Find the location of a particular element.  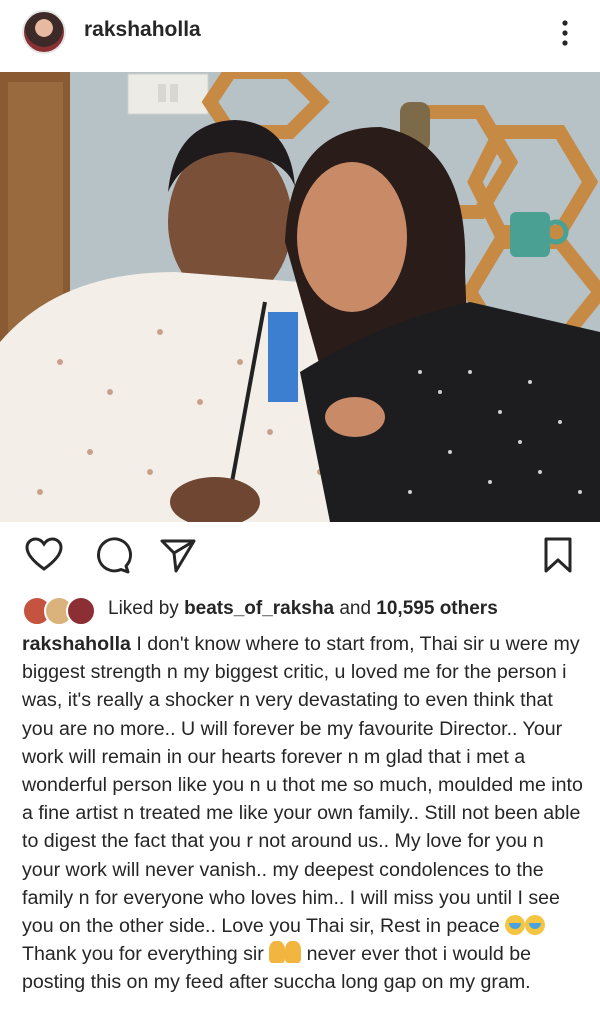

liker-avatar is located at coordinates (81, 611).